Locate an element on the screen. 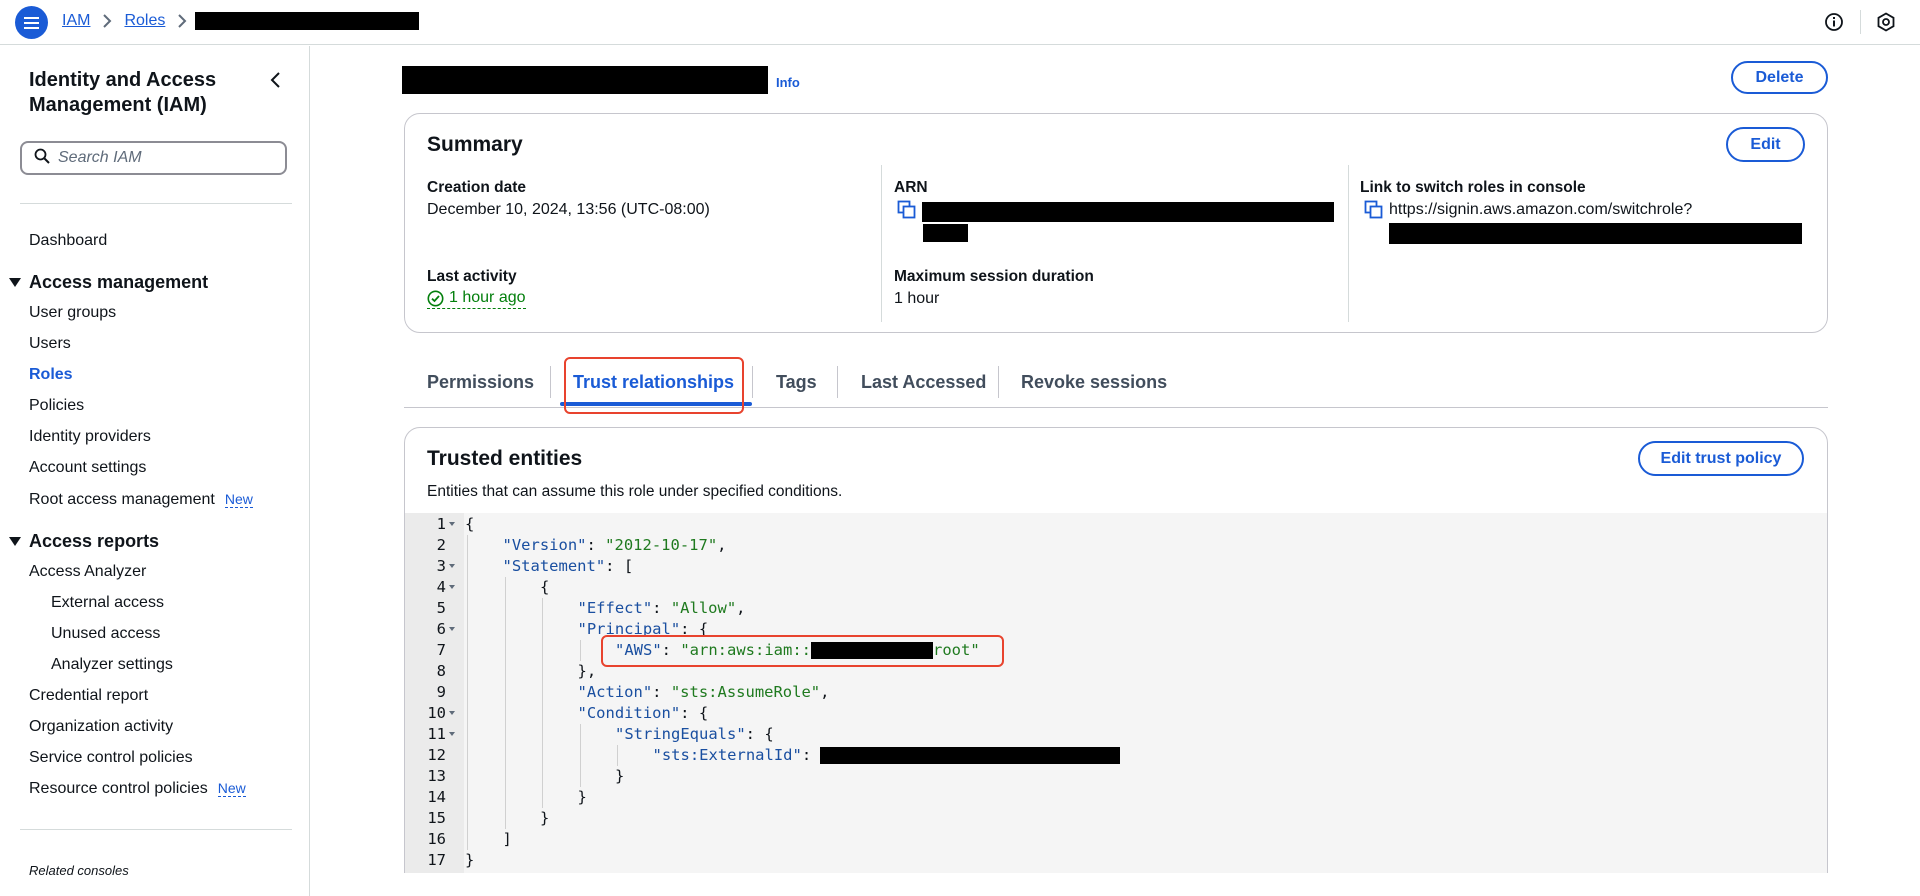 This screenshot has height=896, width=1920. edit-trust-policy-button: Edit trust policy is located at coordinates (1721, 458).